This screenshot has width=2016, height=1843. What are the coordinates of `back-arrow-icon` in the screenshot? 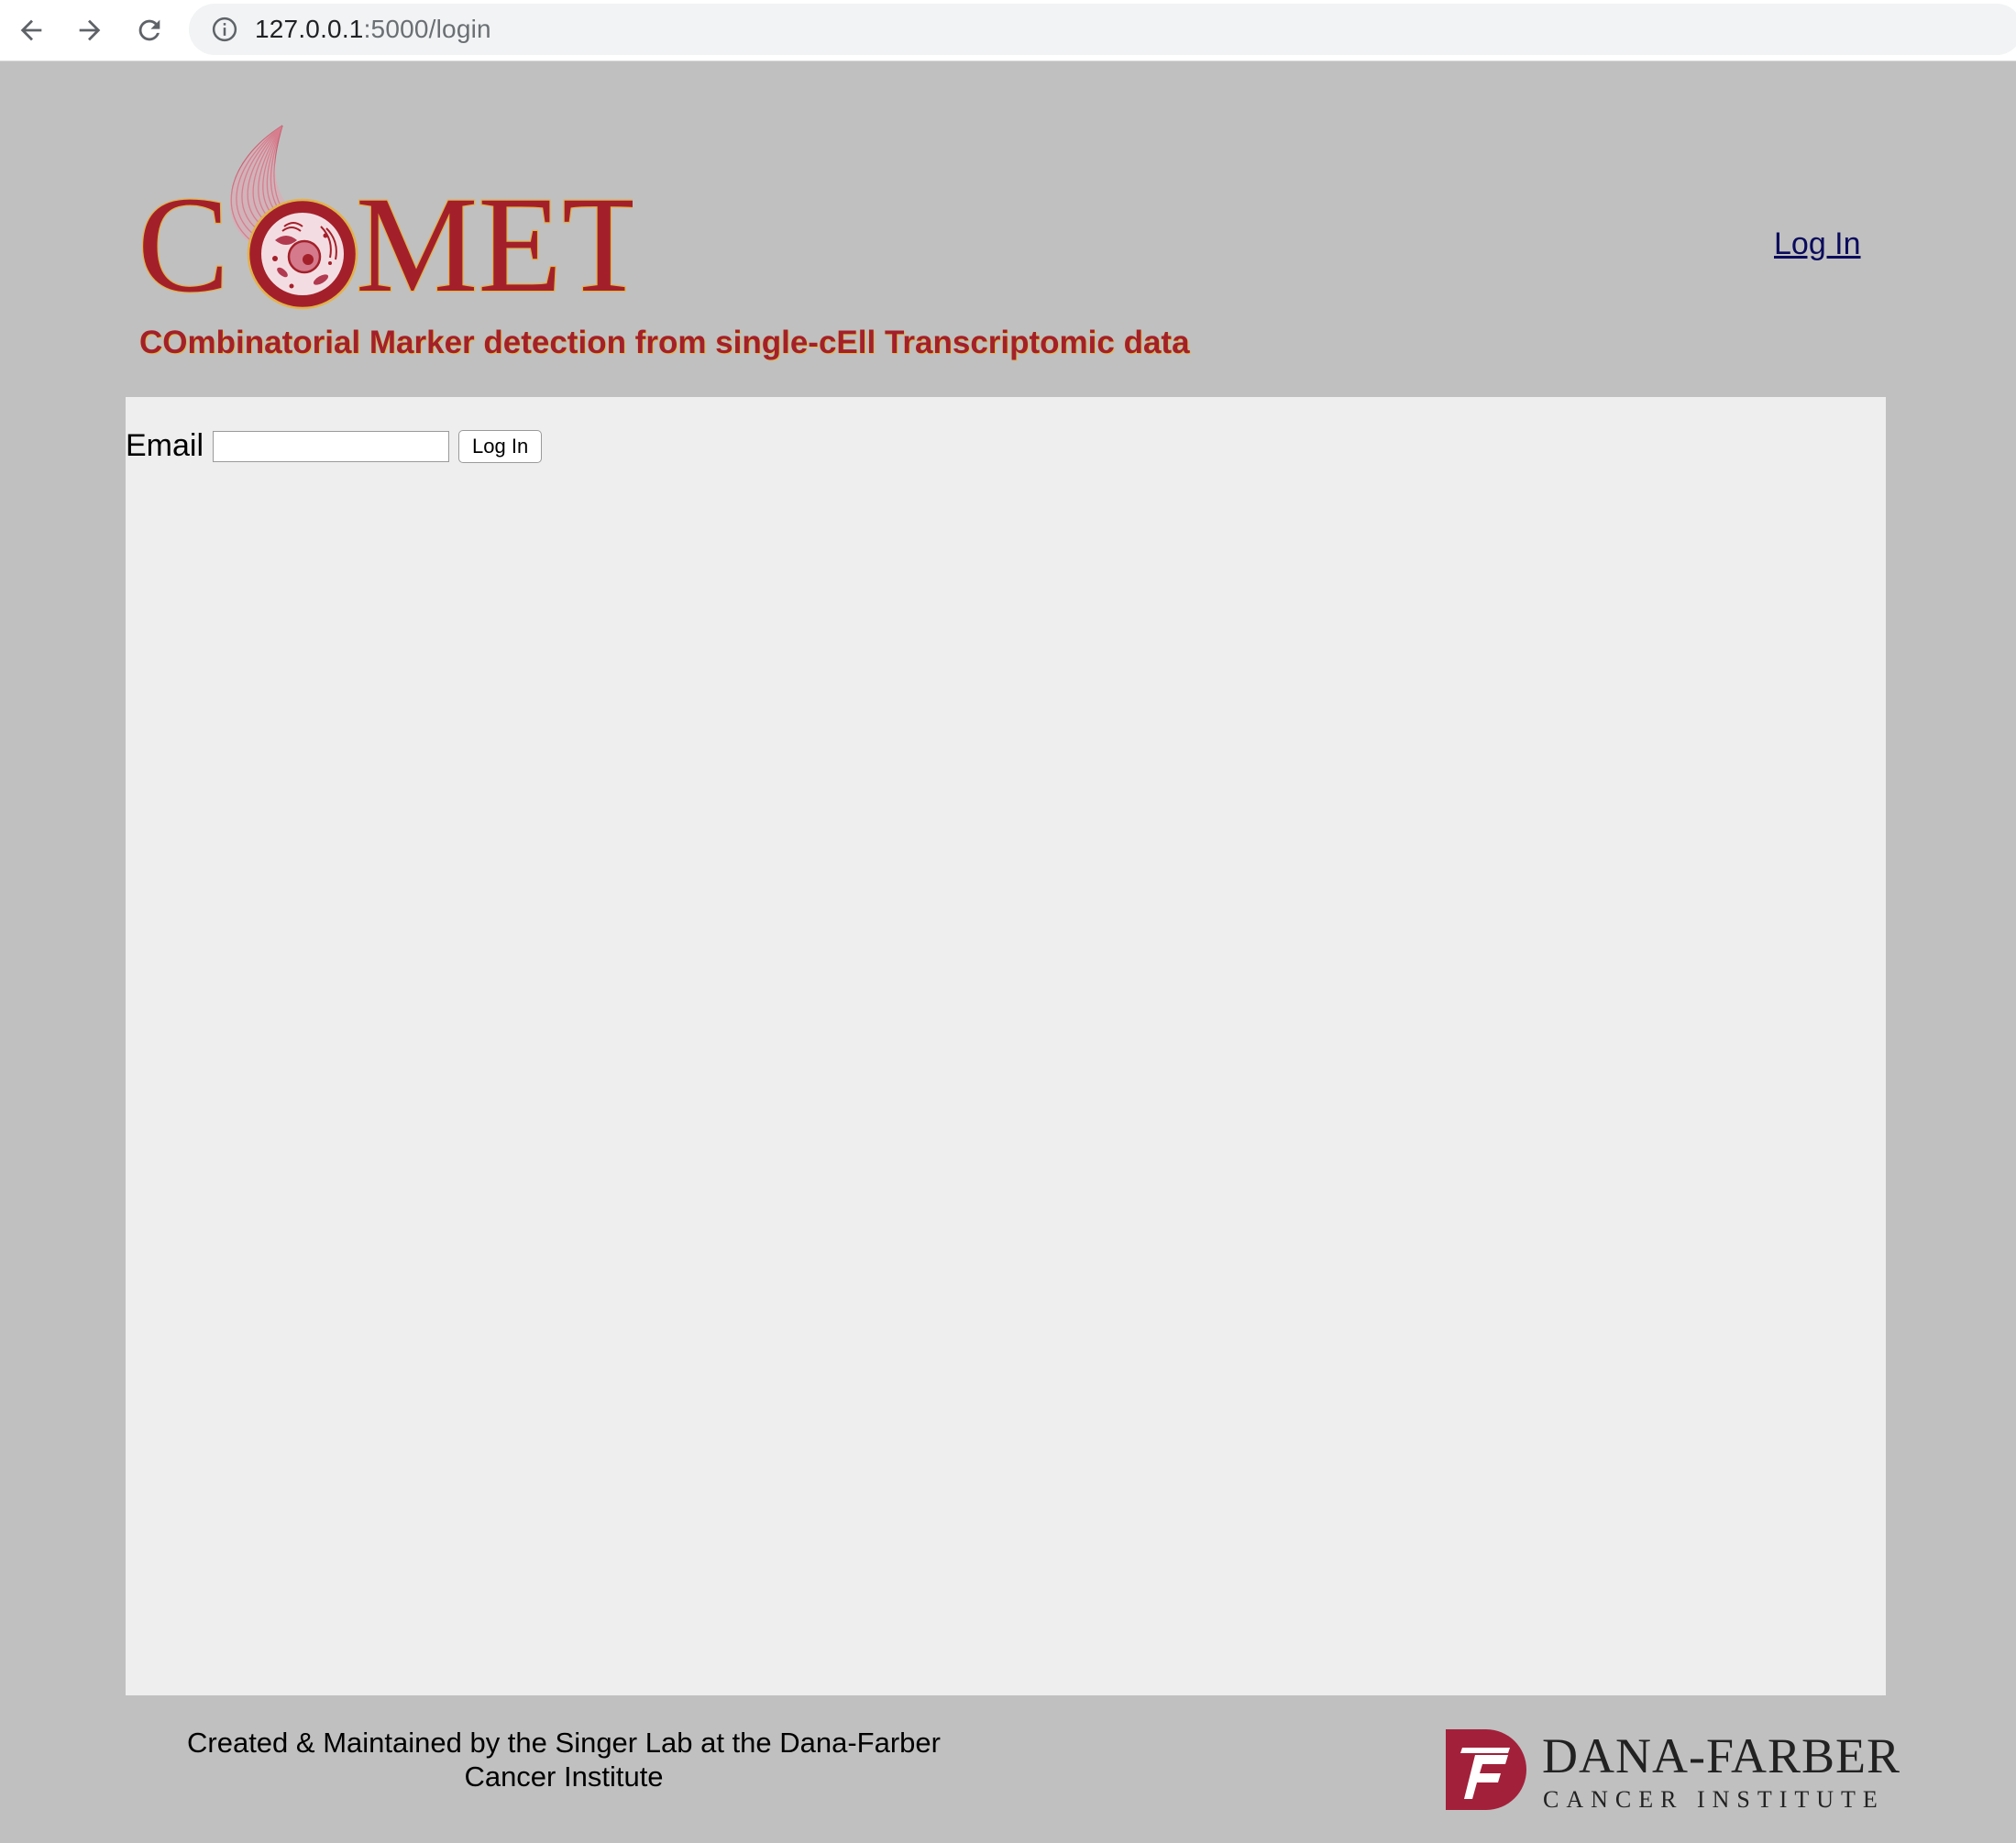 It's located at (31, 30).